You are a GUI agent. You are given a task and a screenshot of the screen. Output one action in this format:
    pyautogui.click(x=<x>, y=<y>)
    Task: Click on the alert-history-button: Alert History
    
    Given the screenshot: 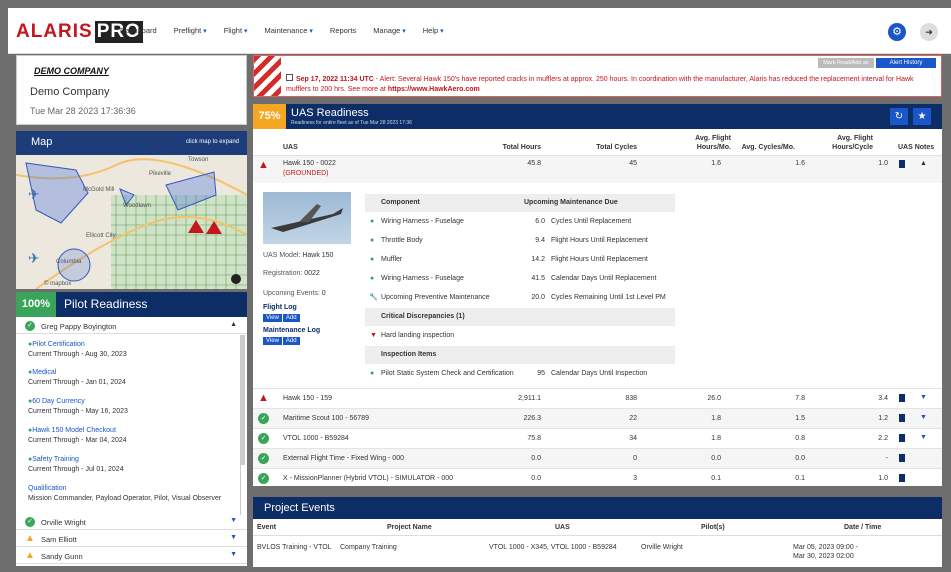 What is the action you would take?
    pyautogui.click(x=906, y=63)
    